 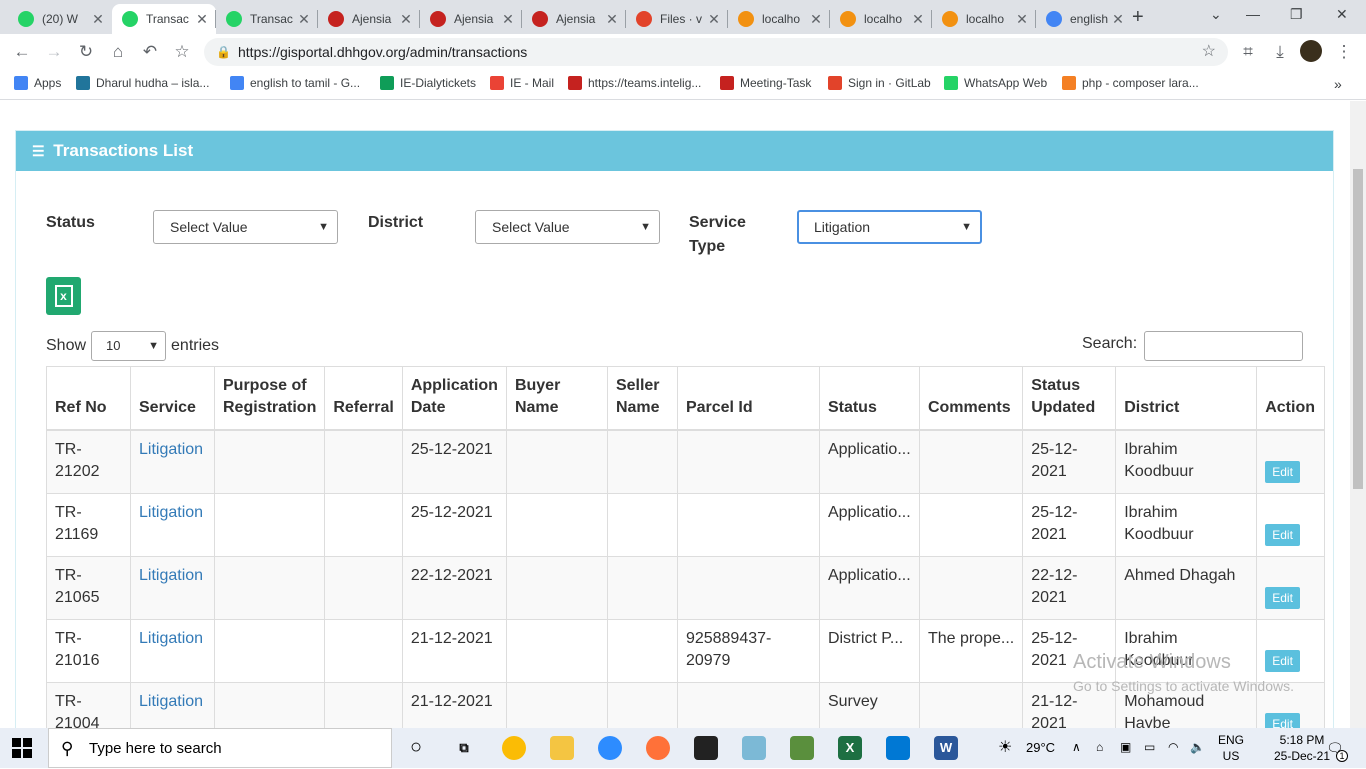 What do you see at coordinates (22, 748) in the screenshot?
I see `windows-start-icon` at bounding box center [22, 748].